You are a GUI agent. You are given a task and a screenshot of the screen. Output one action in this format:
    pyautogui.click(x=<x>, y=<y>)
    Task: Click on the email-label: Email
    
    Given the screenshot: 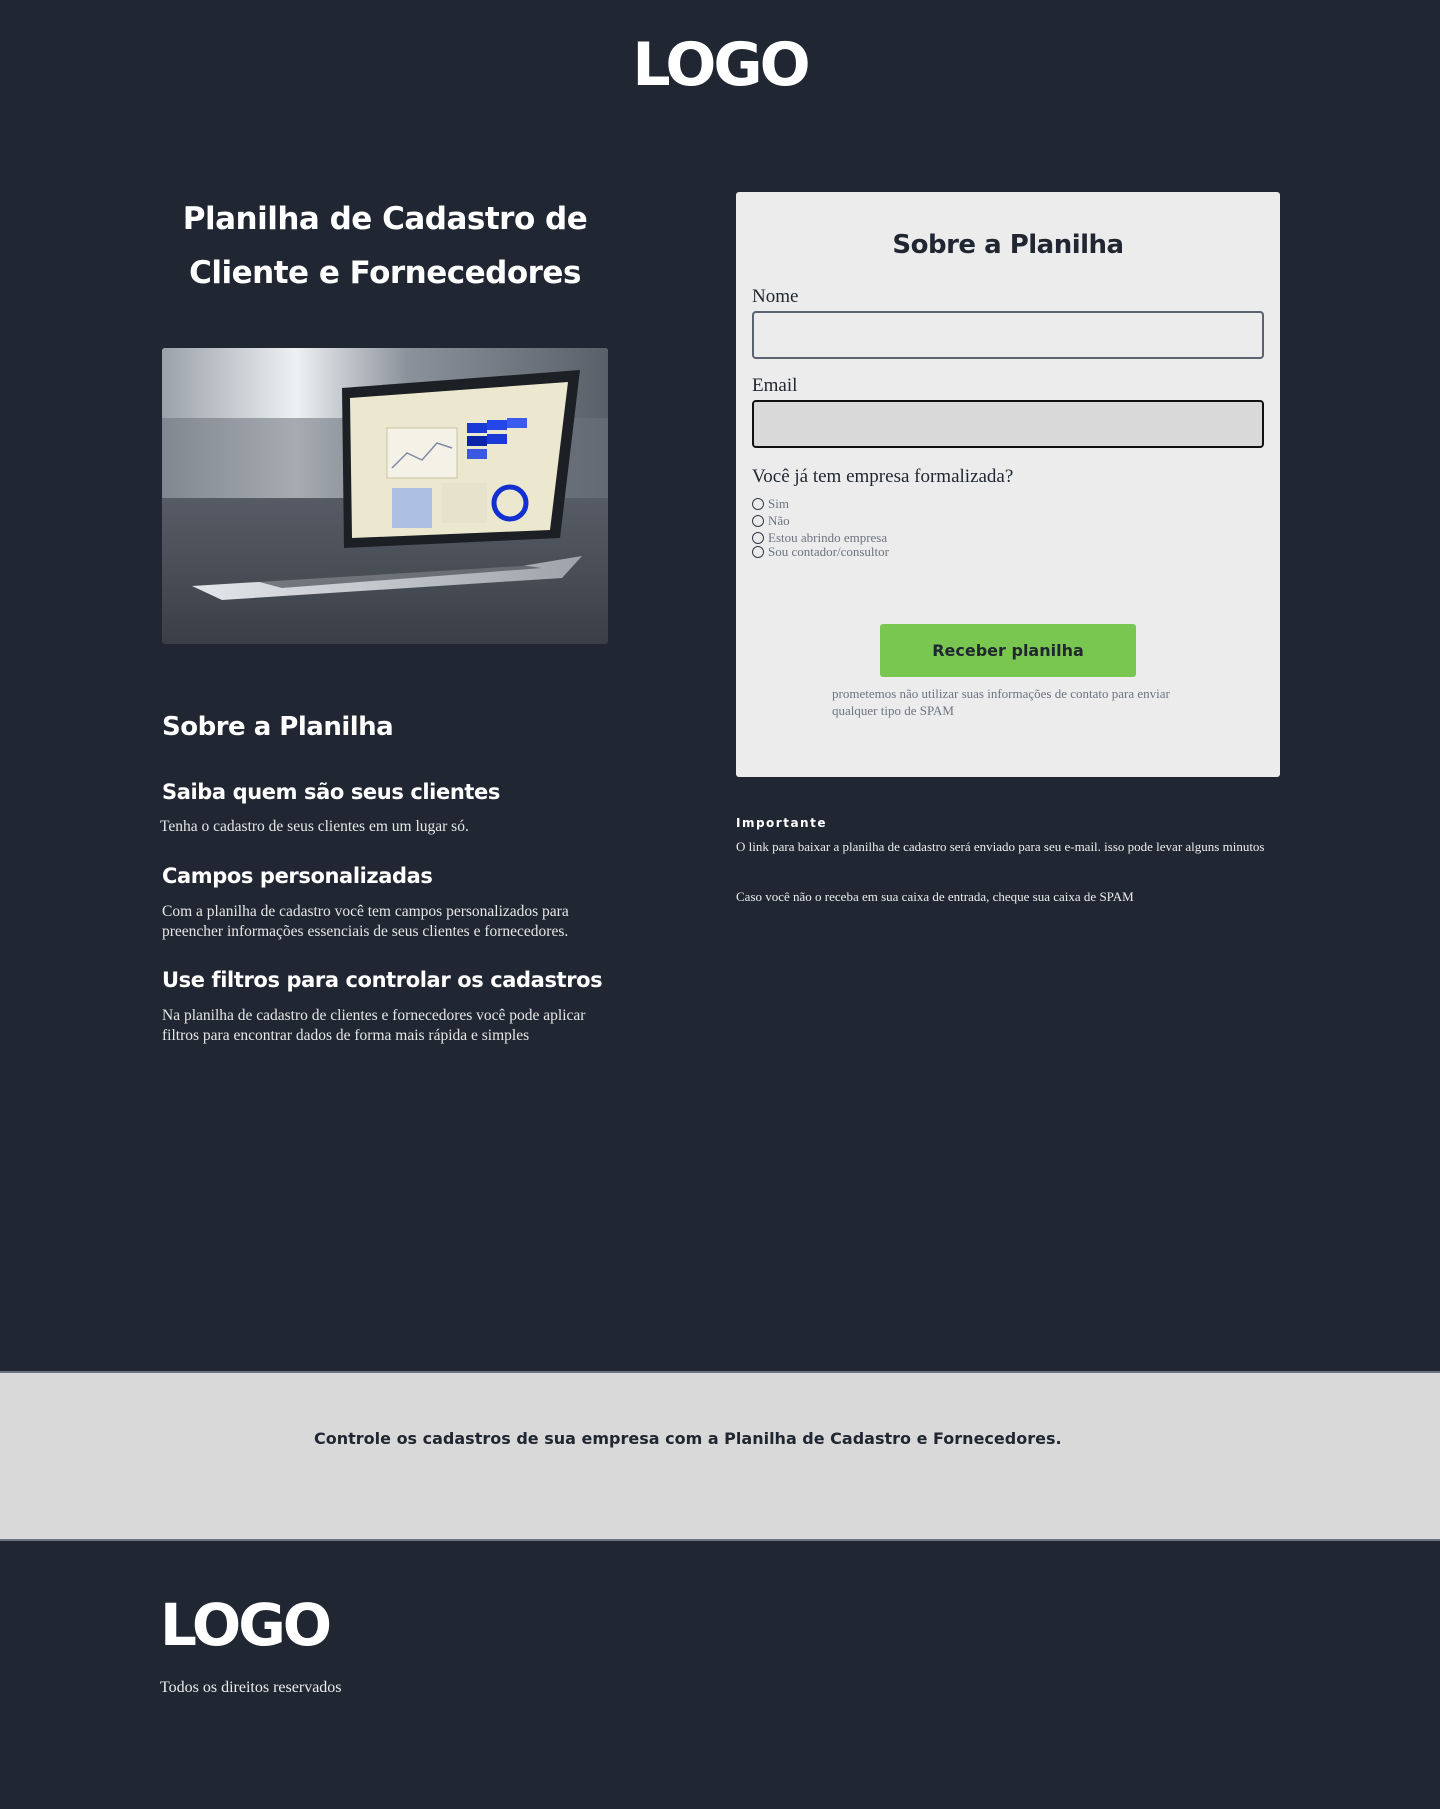 What is the action you would take?
    pyautogui.click(x=775, y=385)
    